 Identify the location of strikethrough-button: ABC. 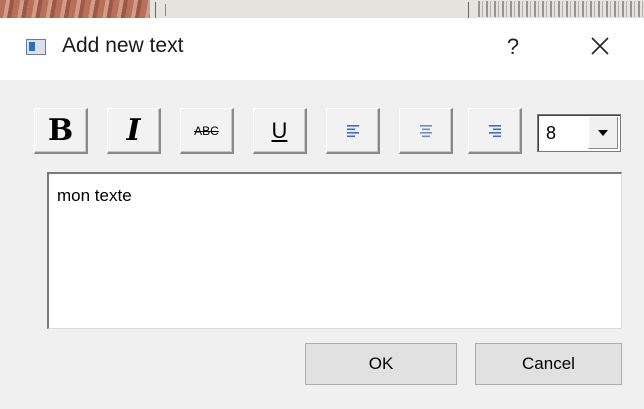
(207, 131).